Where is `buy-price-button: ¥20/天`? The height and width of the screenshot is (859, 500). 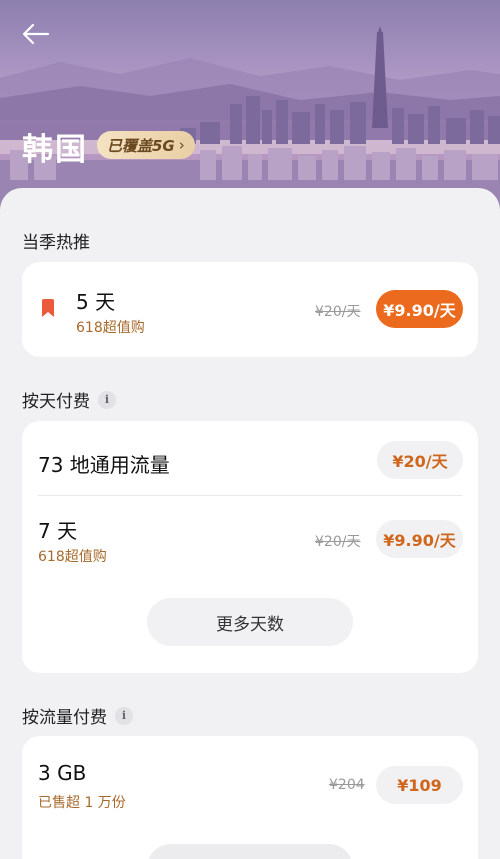 buy-price-button: ¥20/天 is located at coordinates (420, 460).